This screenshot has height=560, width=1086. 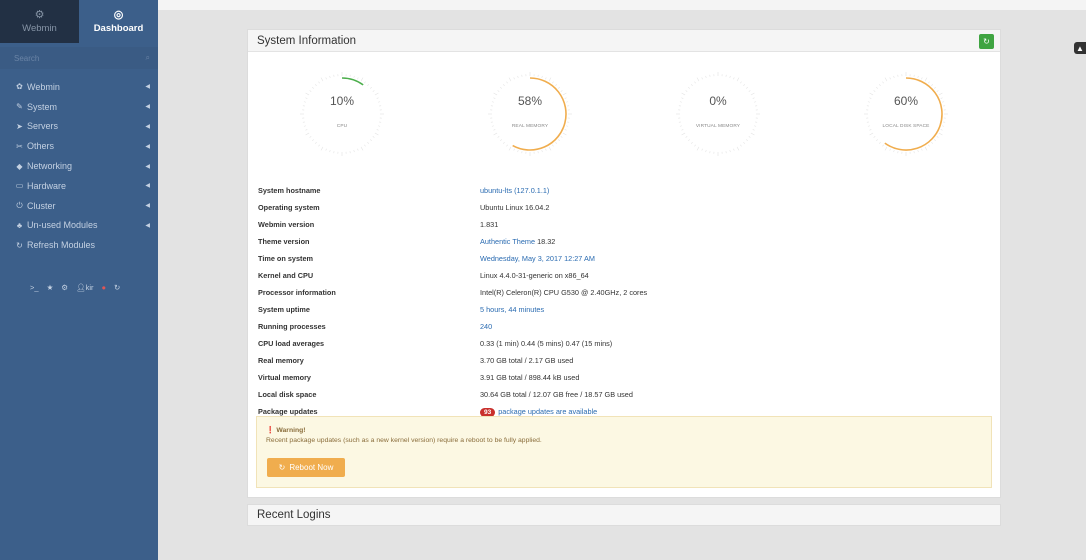 I want to click on hostname-link: ubuntu-lts (127.0.1.1), so click(x=514, y=190).